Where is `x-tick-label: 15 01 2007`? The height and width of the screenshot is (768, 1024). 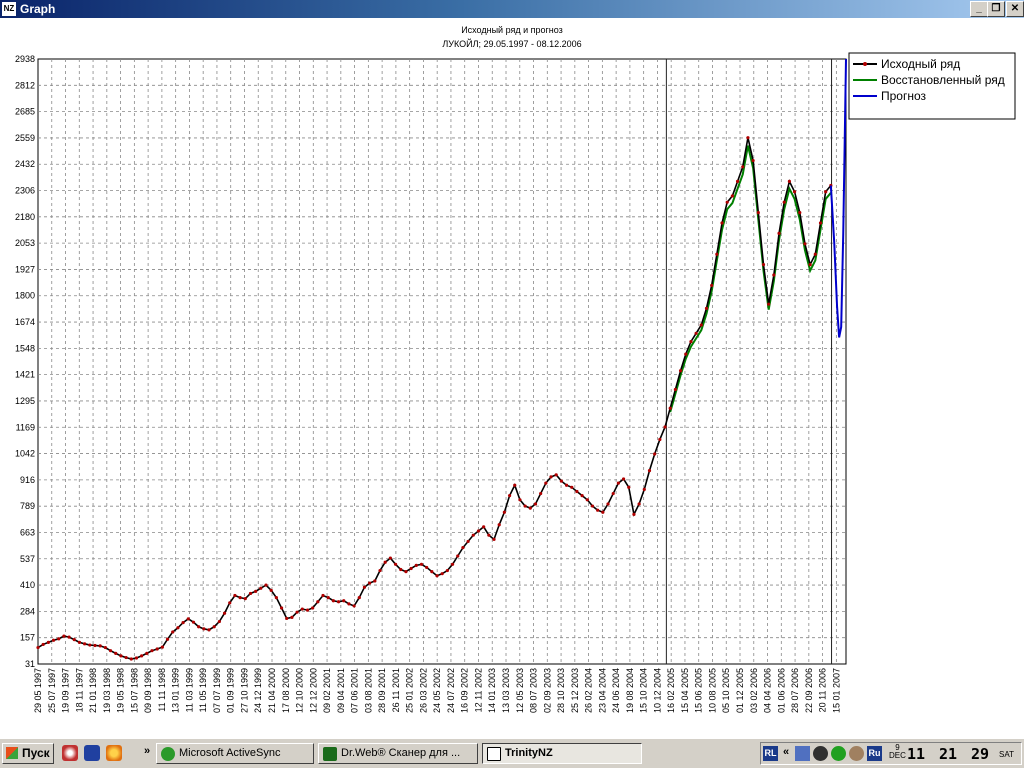 x-tick-label: 15 01 2007 is located at coordinates (836, 690).